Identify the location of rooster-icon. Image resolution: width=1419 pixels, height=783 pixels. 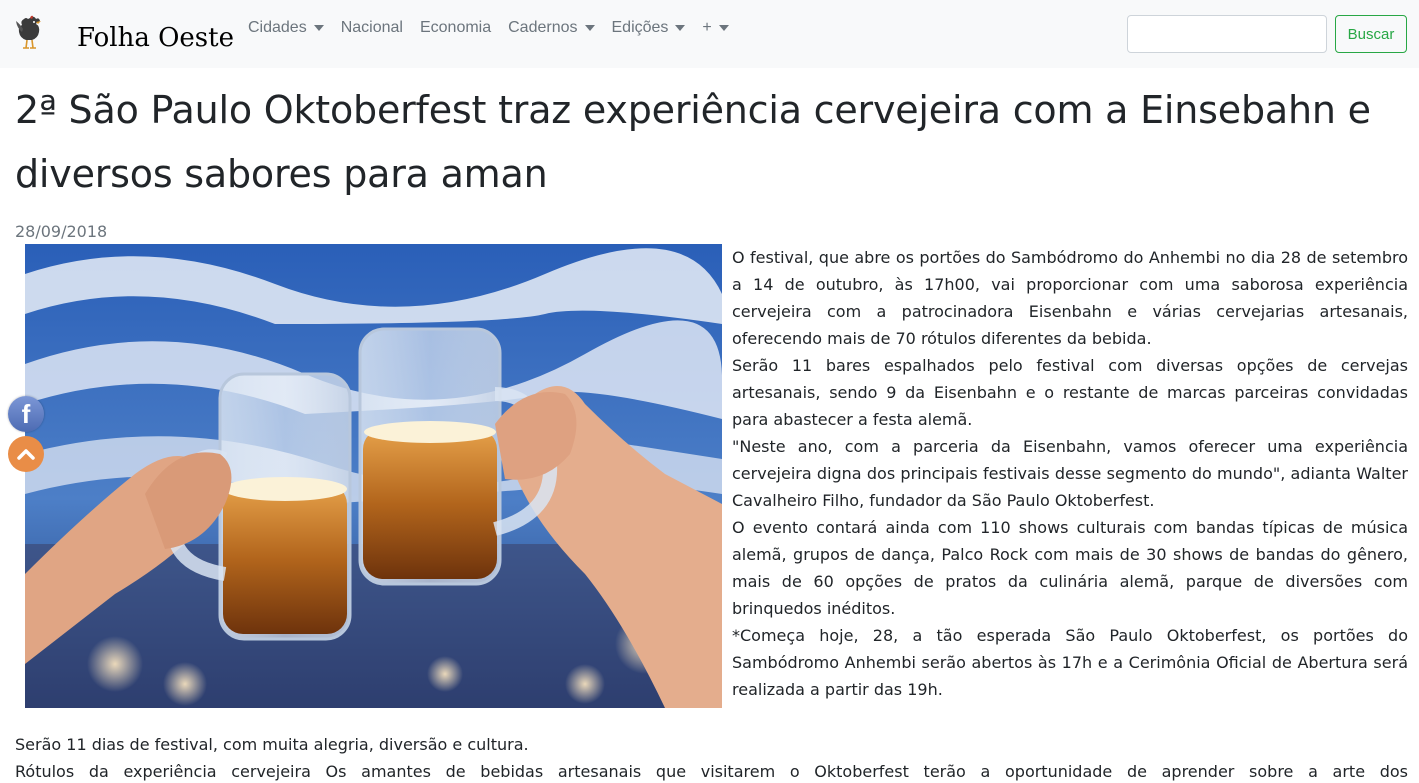
(31, 33).